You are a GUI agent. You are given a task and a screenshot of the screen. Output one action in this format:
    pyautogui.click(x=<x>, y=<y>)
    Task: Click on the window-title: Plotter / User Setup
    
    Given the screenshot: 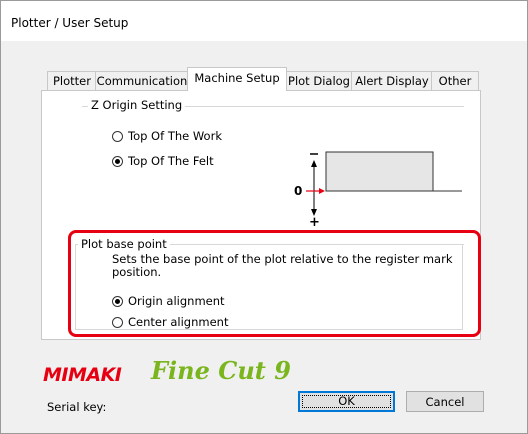 What is the action you would take?
    pyautogui.click(x=70, y=23)
    